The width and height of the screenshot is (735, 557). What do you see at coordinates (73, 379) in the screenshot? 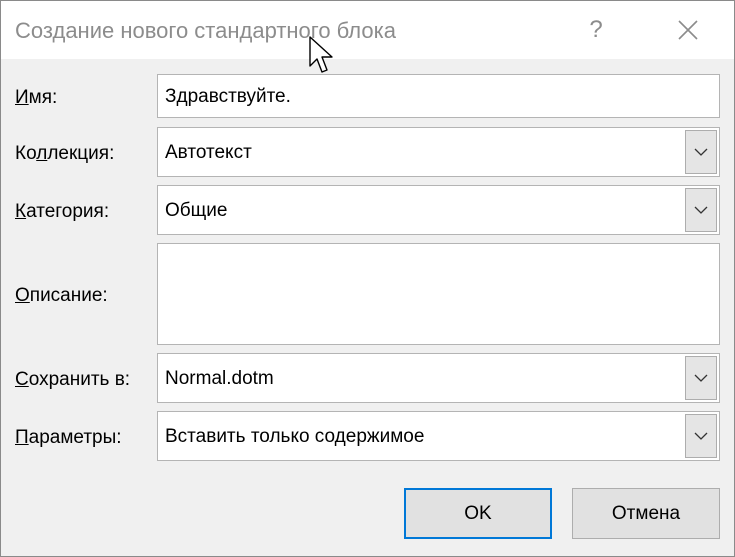
I see `save-in-label: Сохранить в:` at bounding box center [73, 379].